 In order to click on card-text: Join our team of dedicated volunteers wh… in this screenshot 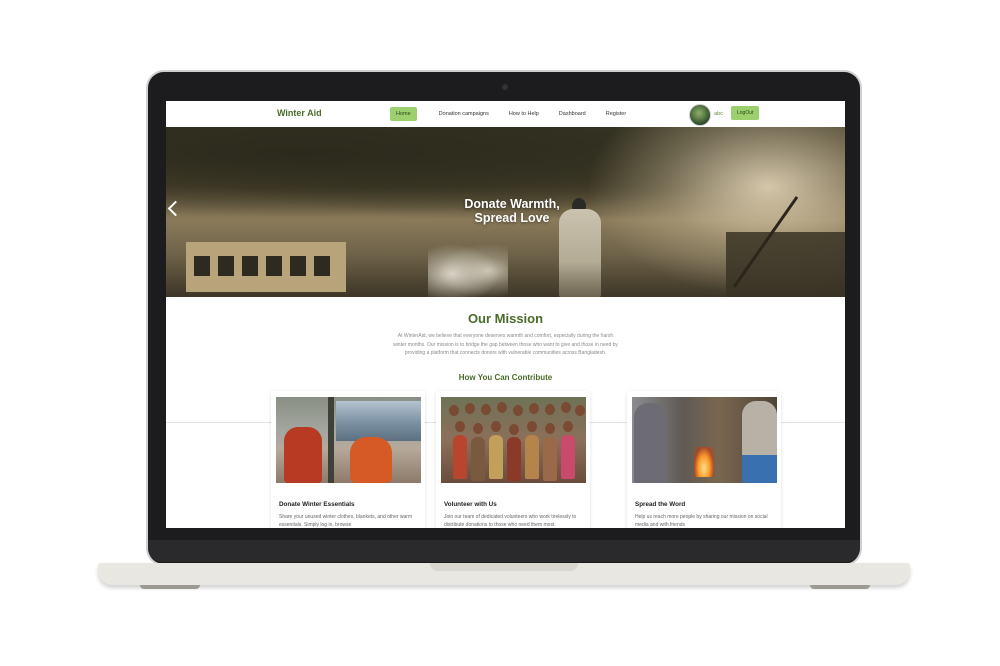, I will do `click(510, 521)`.